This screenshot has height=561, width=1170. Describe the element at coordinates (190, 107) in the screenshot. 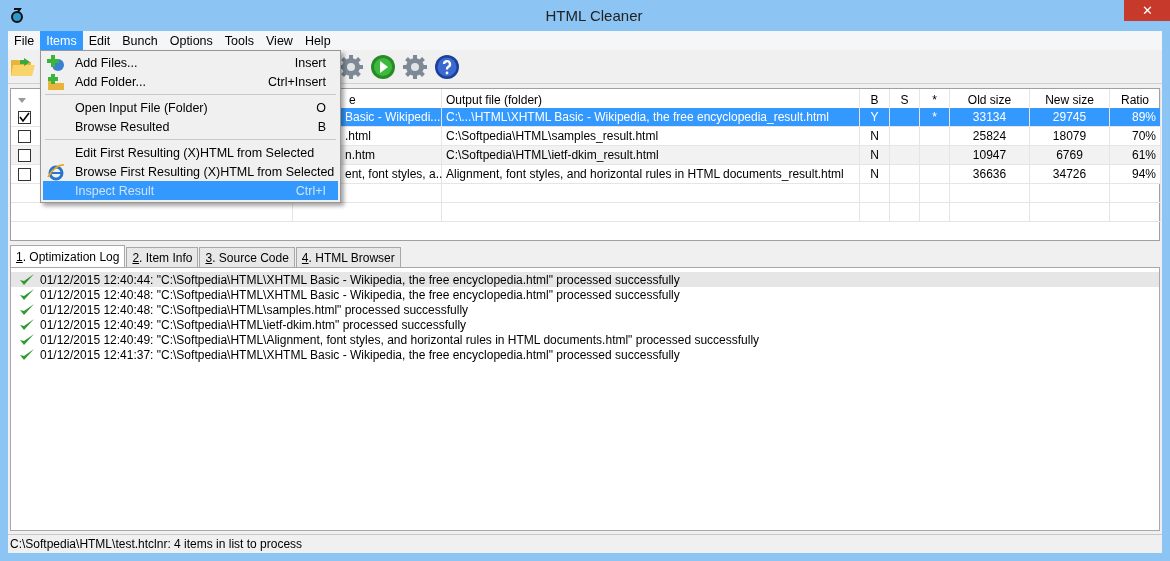

I see `menu-item: Open Input File (Folder) O` at that location.